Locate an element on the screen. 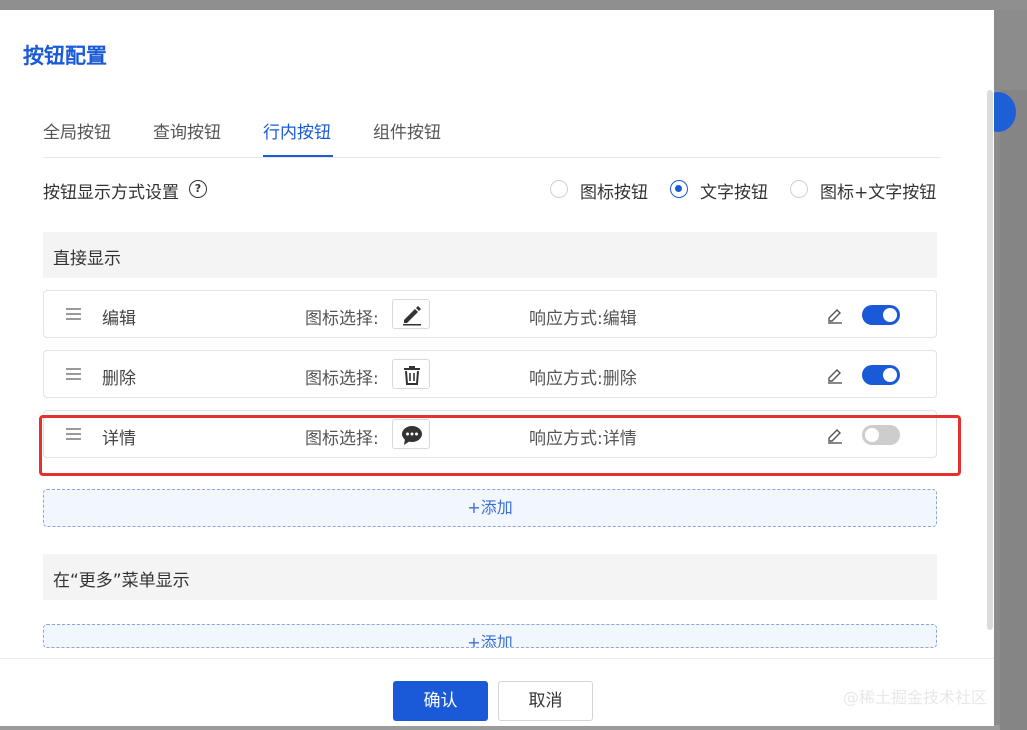 This screenshot has width=1027, height=730. tab-component-buttons: 组件按钮 is located at coordinates (407, 130).